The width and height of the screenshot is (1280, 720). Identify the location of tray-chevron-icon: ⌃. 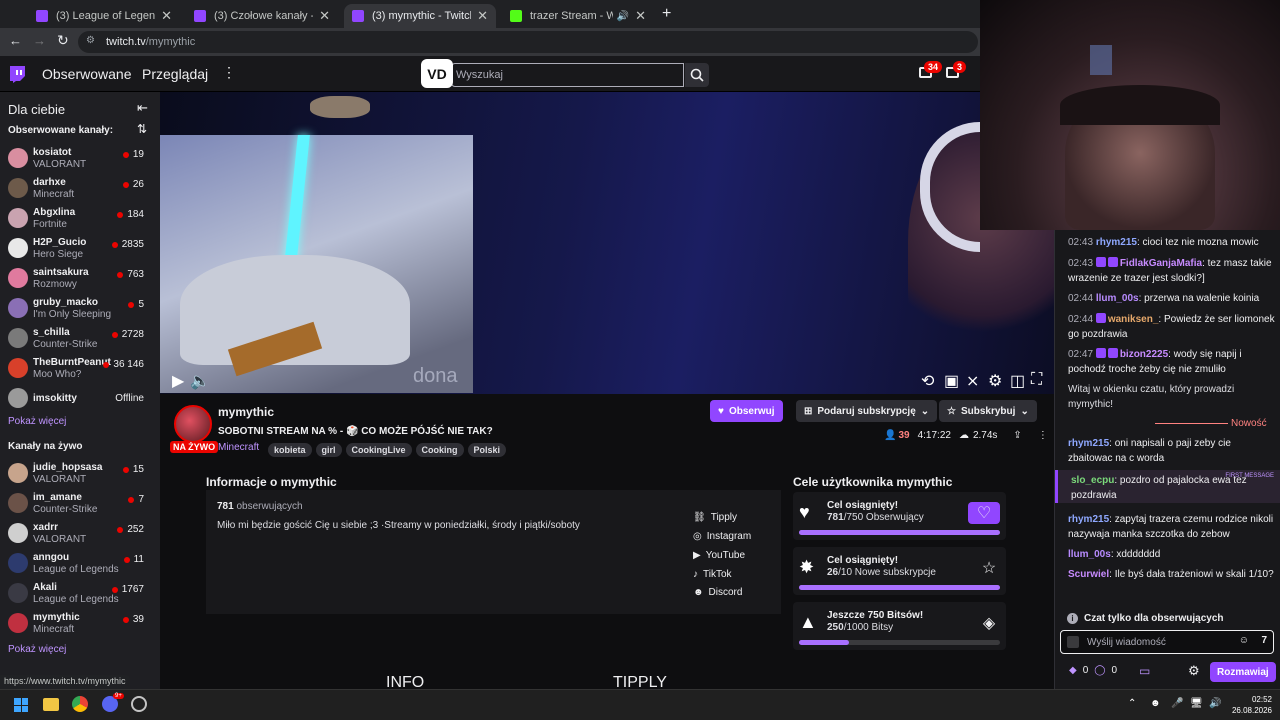
(1132, 703).